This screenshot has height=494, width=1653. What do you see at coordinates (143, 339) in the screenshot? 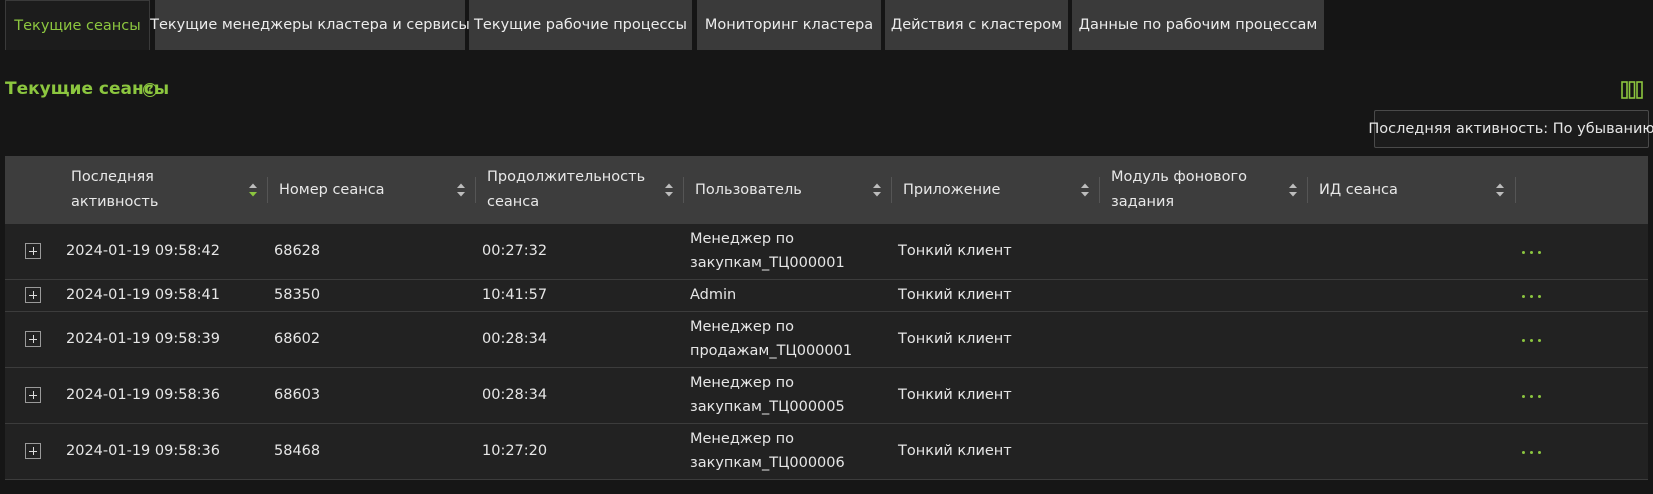
I see `cell-last-activity: 2024-01-19 09:58:39` at bounding box center [143, 339].